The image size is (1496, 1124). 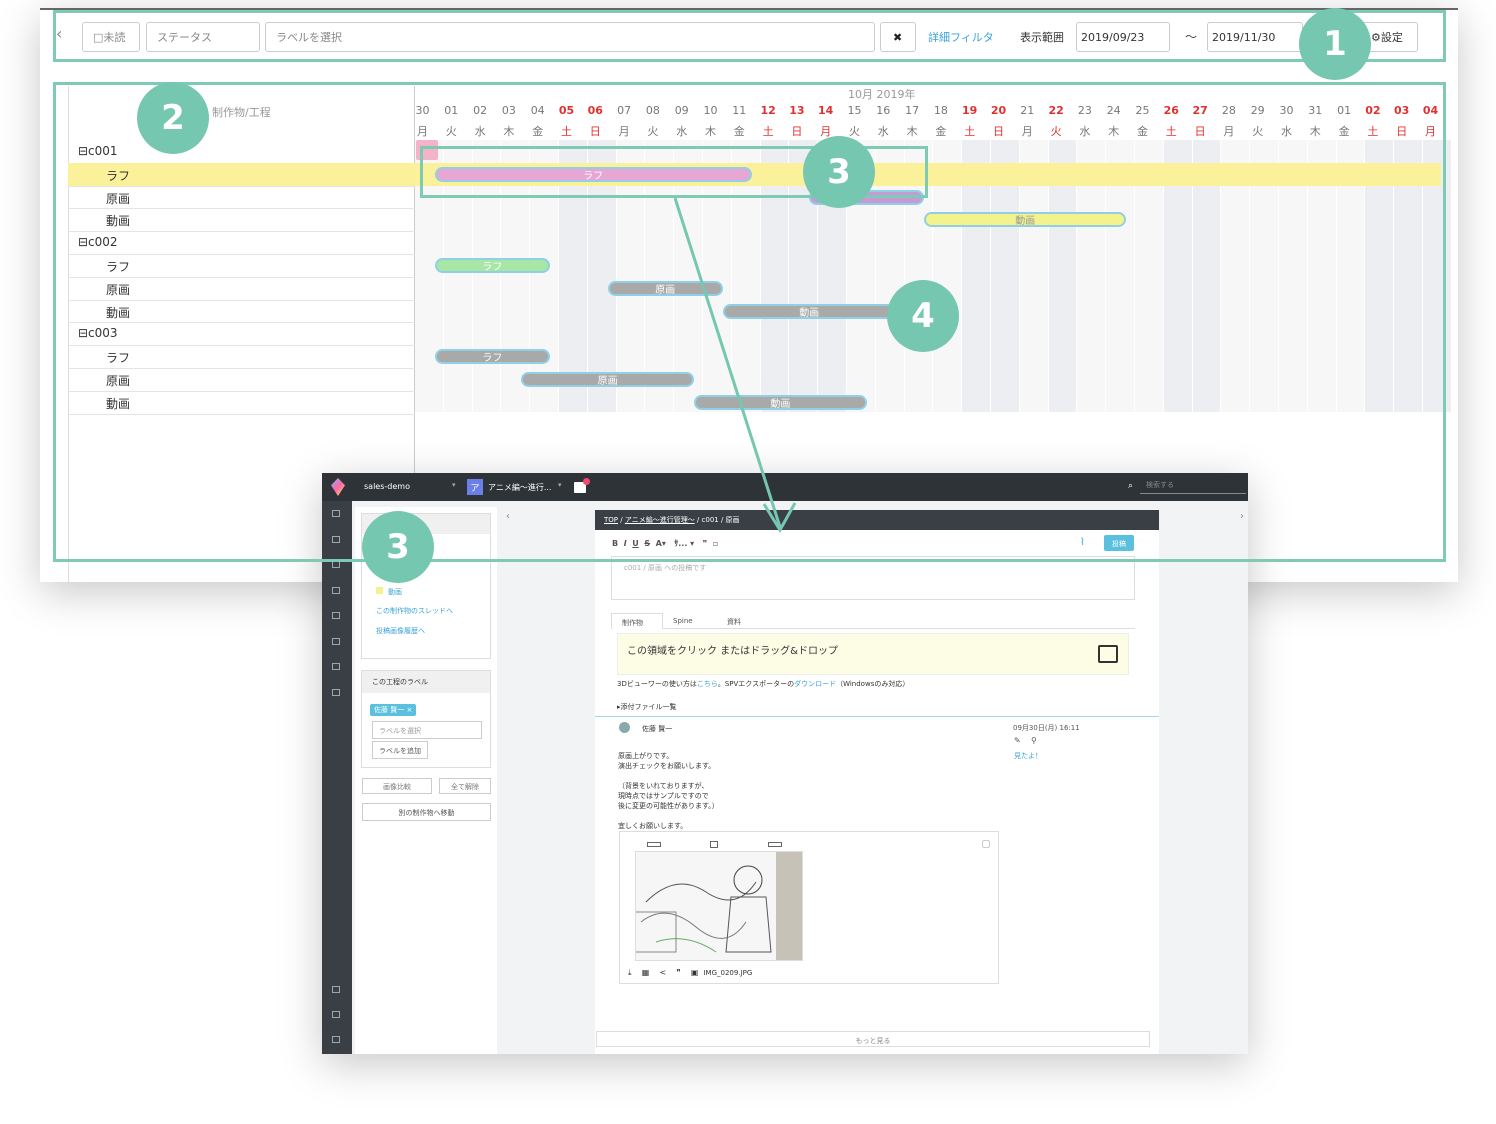 What do you see at coordinates (625, 543) in the screenshot?
I see `italic-button: I` at bounding box center [625, 543].